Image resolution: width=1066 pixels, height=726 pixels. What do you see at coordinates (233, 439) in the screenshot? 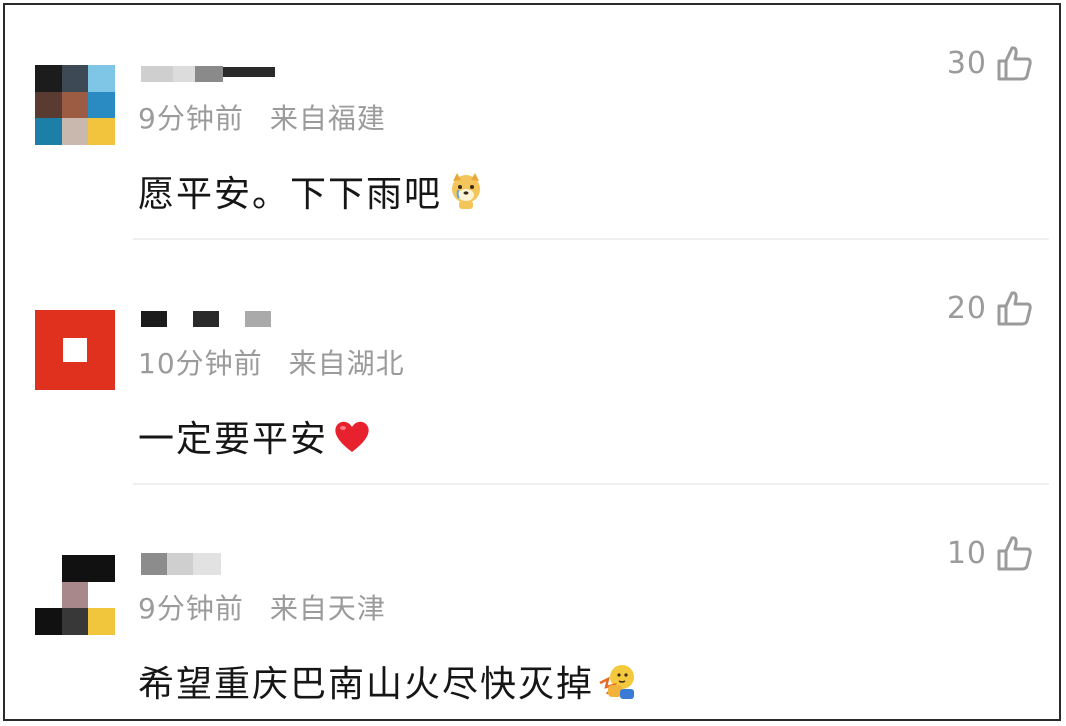
I see `comment-text: 一定要平安` at bounding box center [233, 439].